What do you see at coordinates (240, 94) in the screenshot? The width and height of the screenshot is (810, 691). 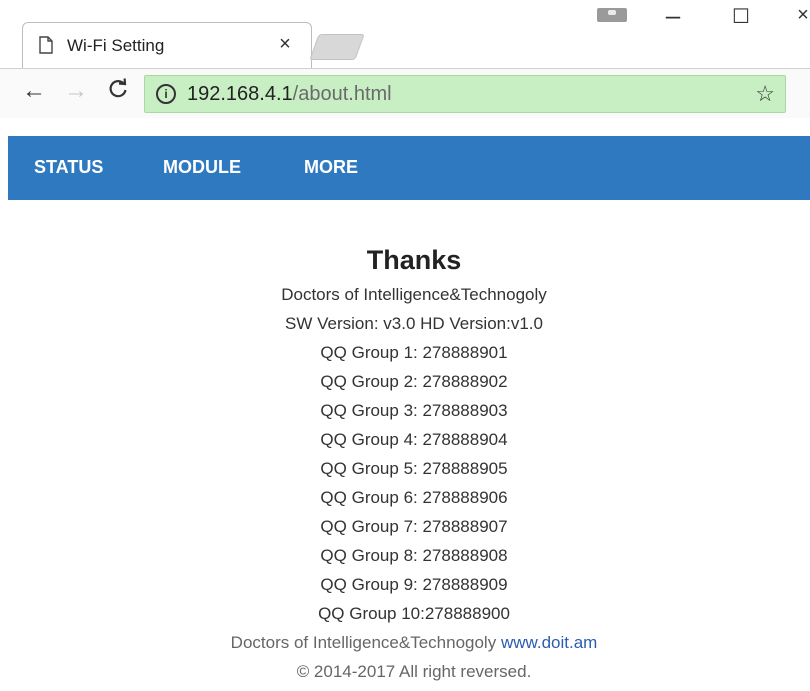 I see `url-host: 192.168.4.1` at bounding box center [240, 94].